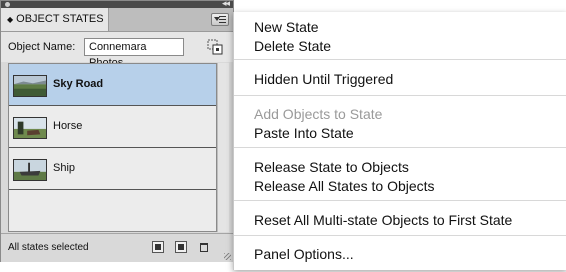 The image size is (566, 272). What do you see at coordinates (60, 19) in the screenshot?
I see `tab-label: OBJECT STATES` at bounding box center [60, 19].